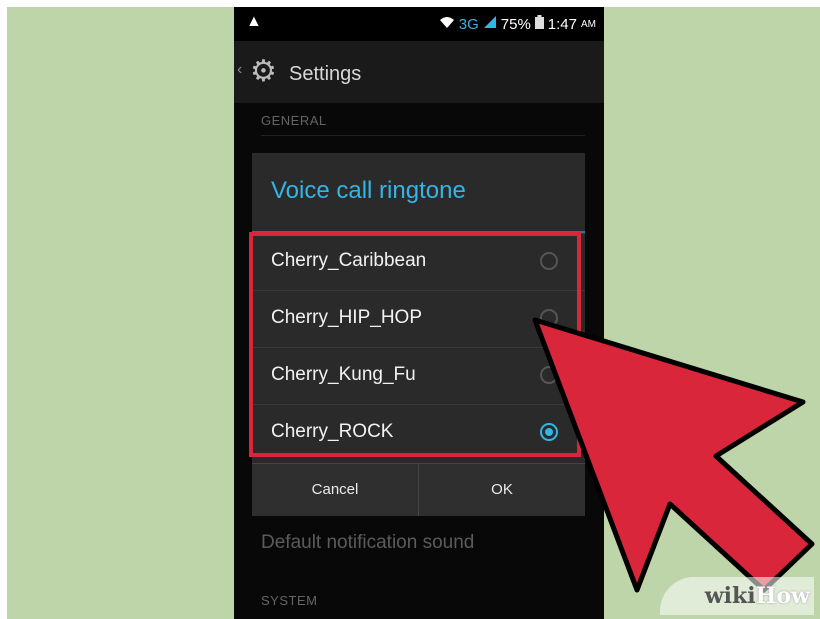  What do you see at coordinates (730, 596) in the screenshot?
I see `watermark-part1: wiki` at bounding box center [730, 596].